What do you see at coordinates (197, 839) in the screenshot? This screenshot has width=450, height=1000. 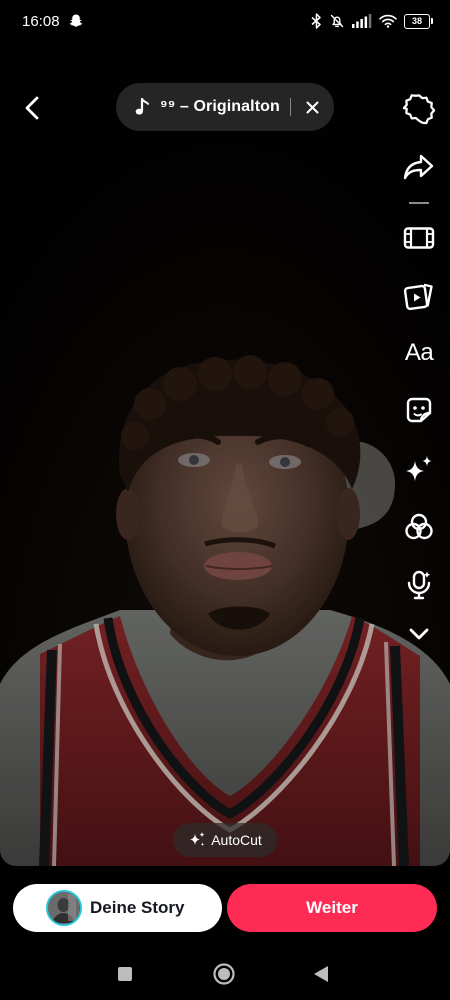 I see `sparkle-icon` at bounding box center [197, 839].